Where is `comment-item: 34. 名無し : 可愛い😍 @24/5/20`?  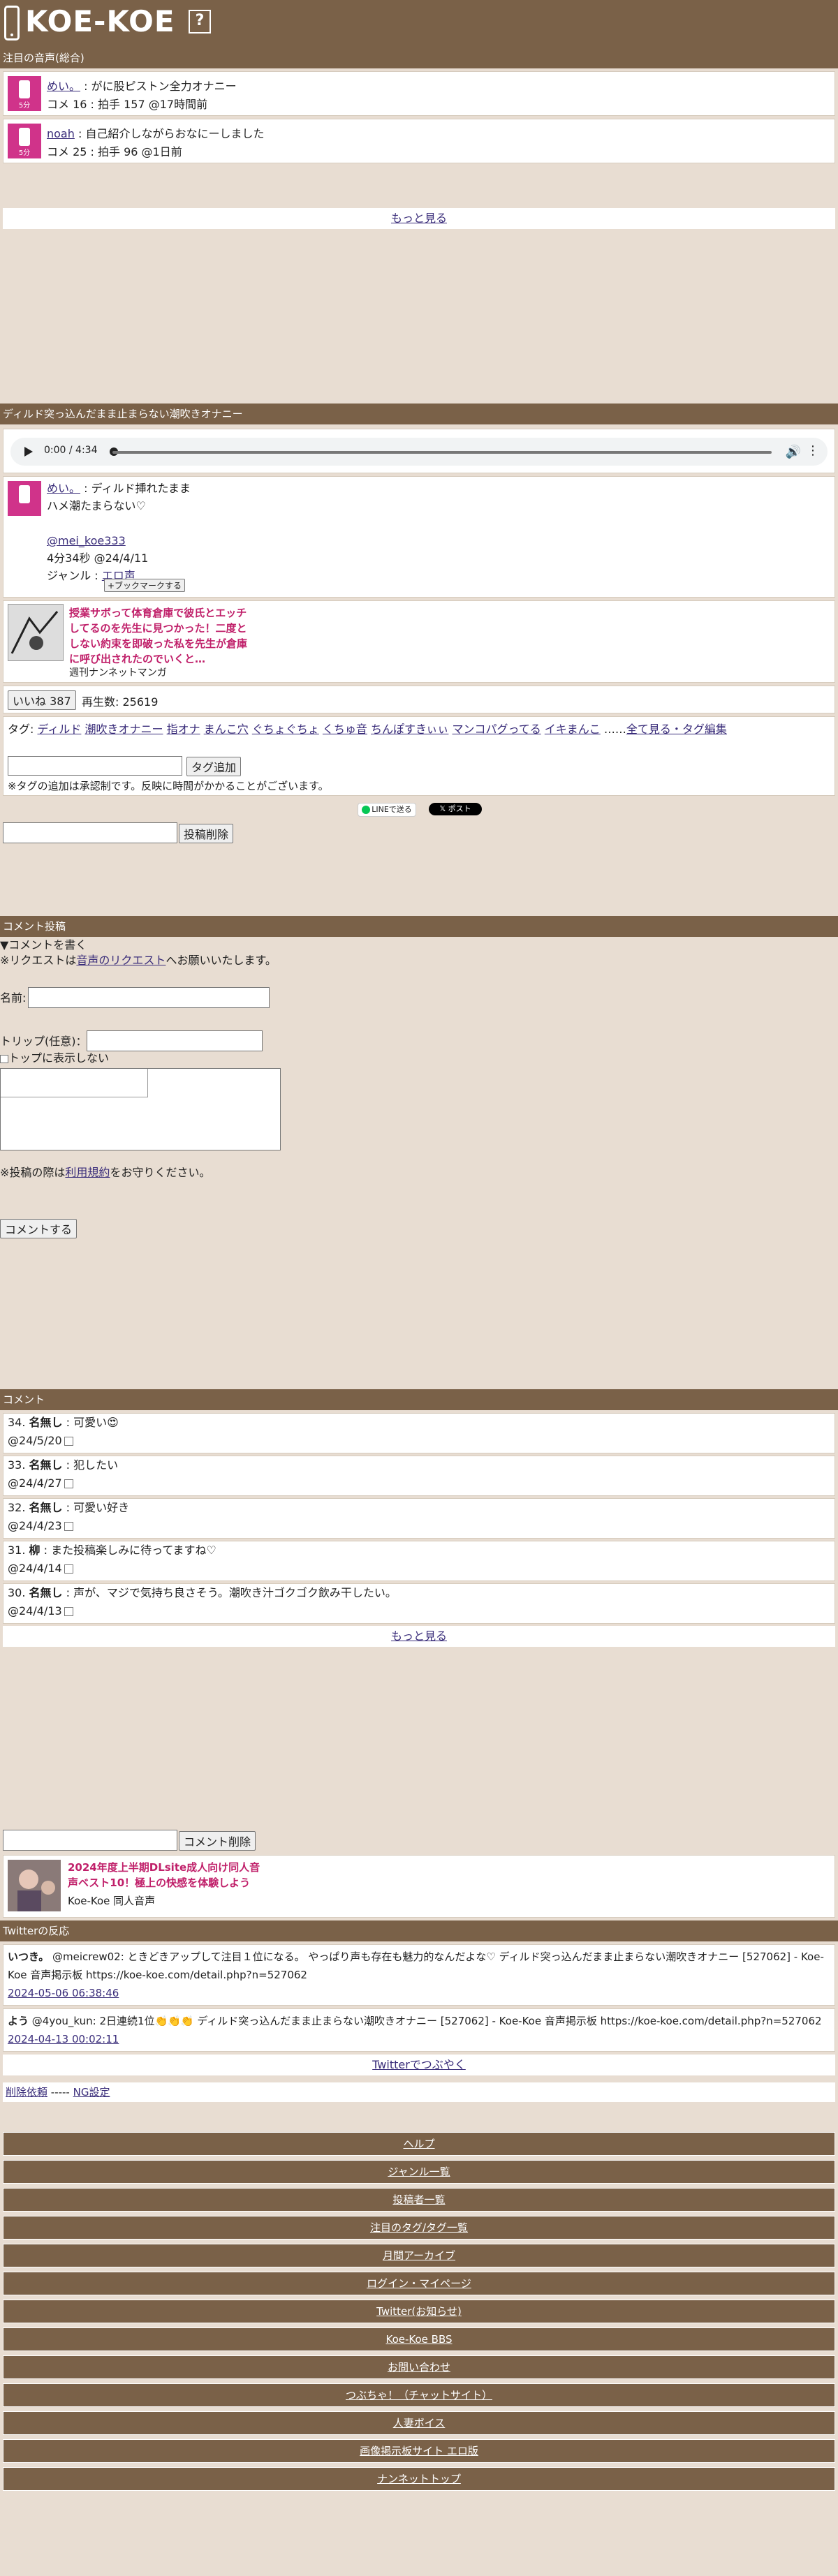 comment-item: 34. 名無し : 可愛い😍 @24/5/20 is located at coordinates (419, 1433).